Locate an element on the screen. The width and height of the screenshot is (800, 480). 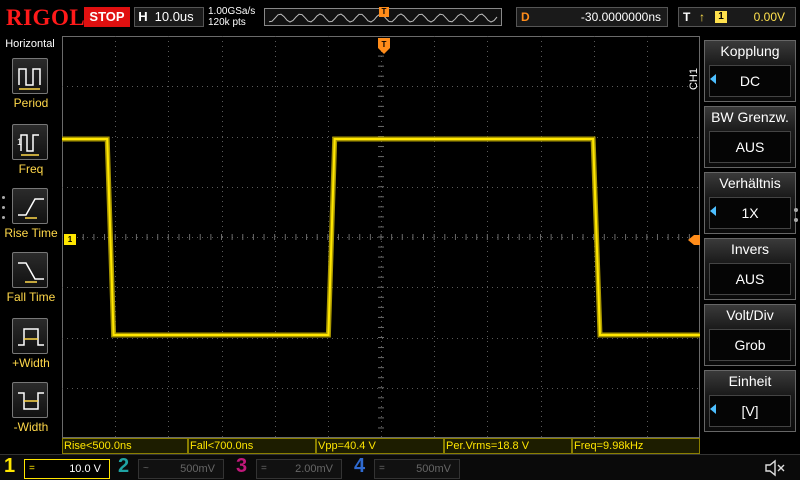
channel-2-scale-box: ~ 500mV is located at coordinates (181, 469).